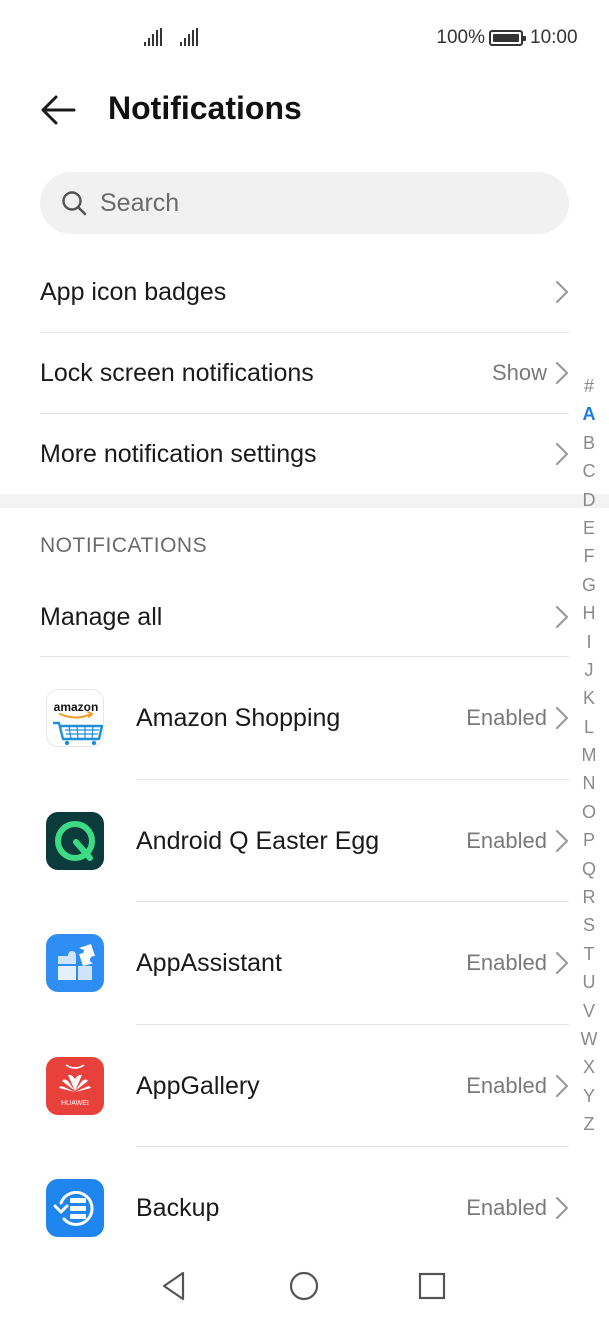 The height and width of the screenshot is (1320, 609). I want to click on alphabet-letter: A, so click(589, 414).